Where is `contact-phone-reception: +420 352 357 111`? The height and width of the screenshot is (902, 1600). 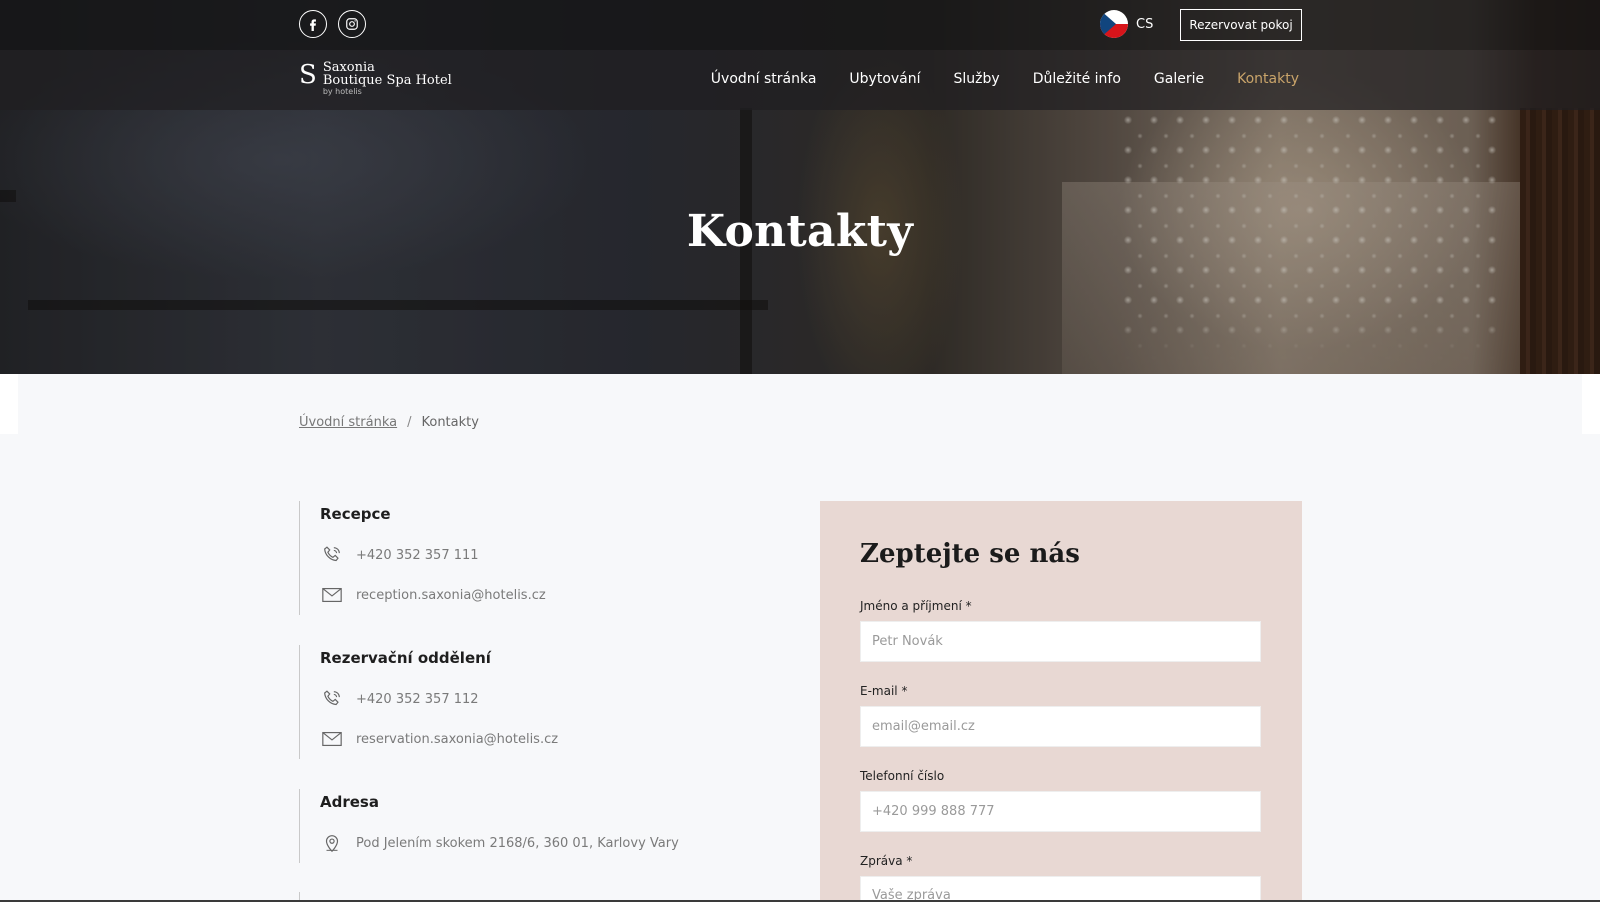 contact-phone-reception: +420 352 357 111 is located at coordinates (417, 555).